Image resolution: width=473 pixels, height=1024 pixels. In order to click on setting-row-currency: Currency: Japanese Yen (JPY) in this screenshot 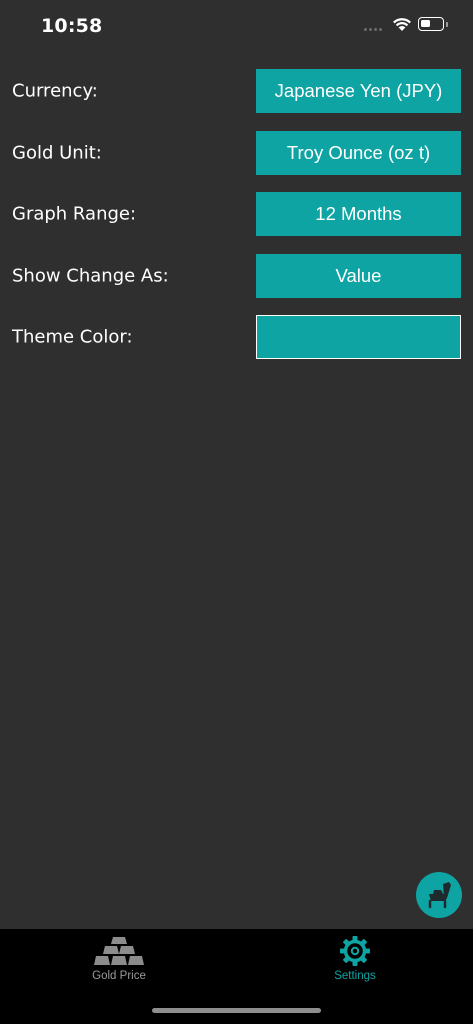, I will do `click(236, 91)`.